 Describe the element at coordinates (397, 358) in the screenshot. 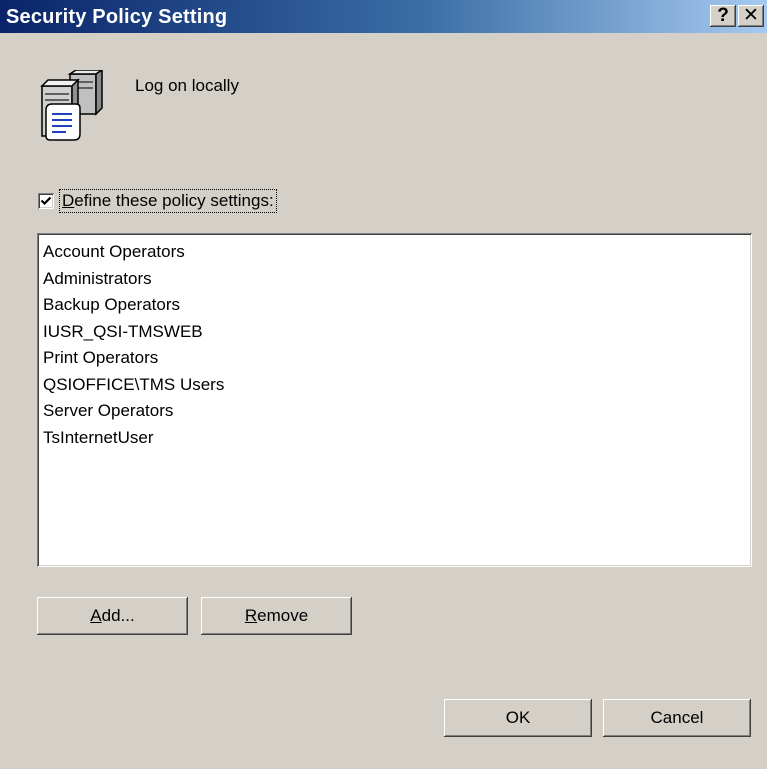

I see `list-item: Print Operators` at that location.